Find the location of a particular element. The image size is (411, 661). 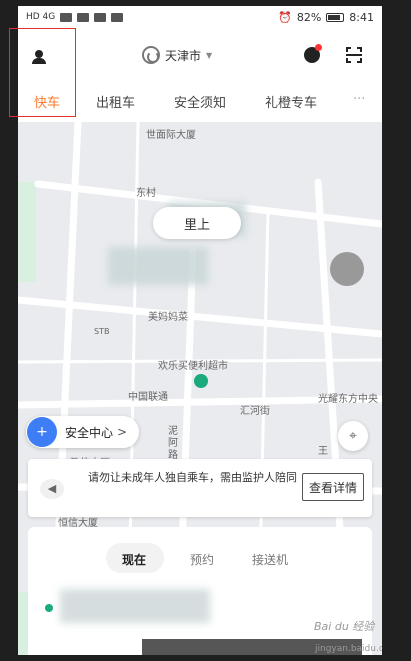

service-tabs: 快车 出租车 安全须知 礼橙专车 ··· is located at coordinates (200, 103).